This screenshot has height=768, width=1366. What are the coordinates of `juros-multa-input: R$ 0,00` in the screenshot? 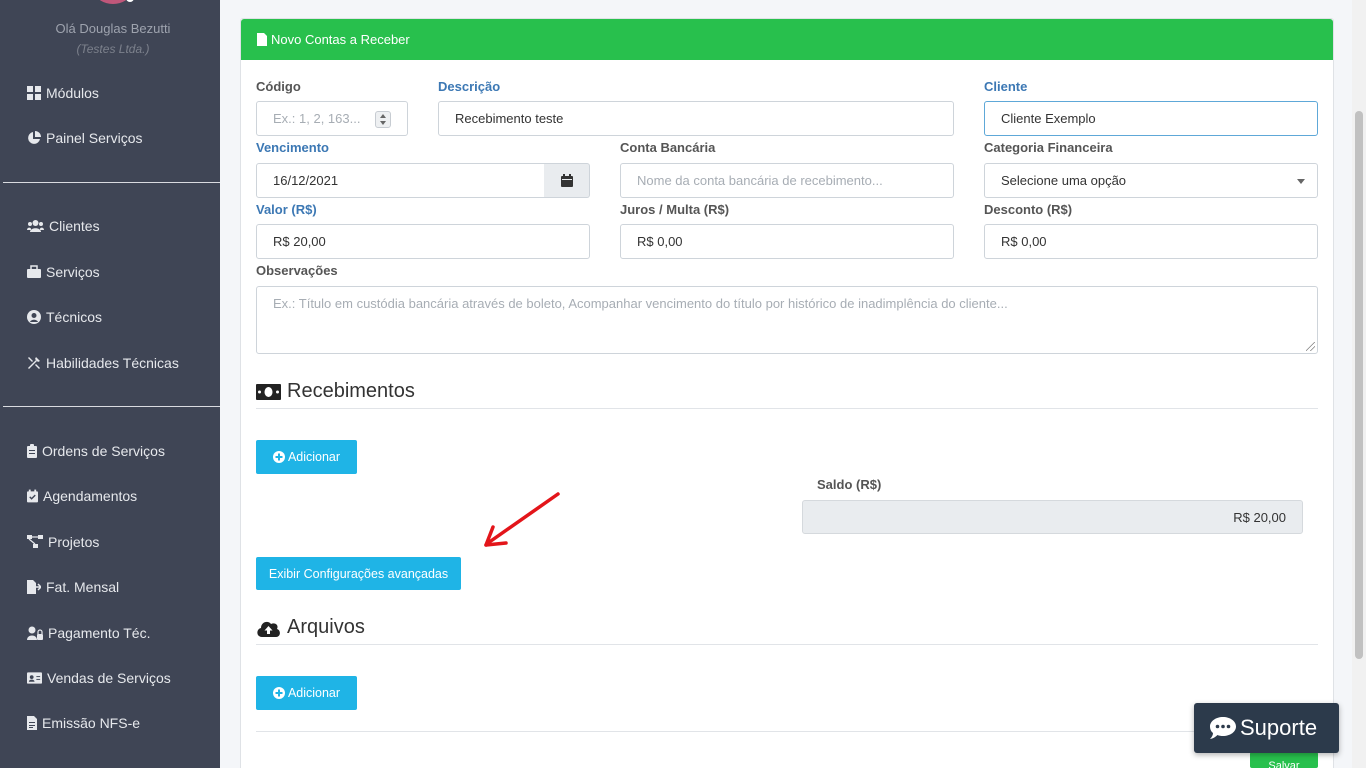 It's located at (787, 241).